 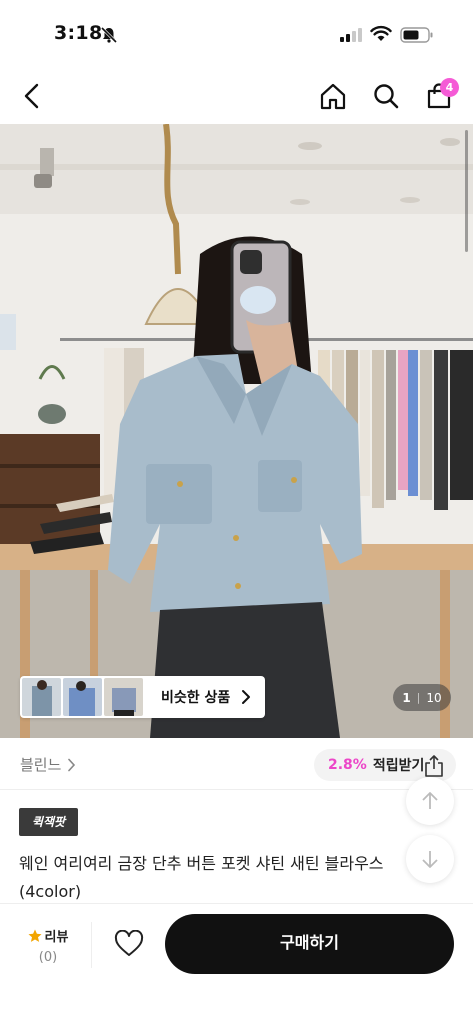 What do you see at coordinates (48, 822) in the screenshot?
I see `promo-badge: 퀵잭팟` at bounding box center [48, 822].